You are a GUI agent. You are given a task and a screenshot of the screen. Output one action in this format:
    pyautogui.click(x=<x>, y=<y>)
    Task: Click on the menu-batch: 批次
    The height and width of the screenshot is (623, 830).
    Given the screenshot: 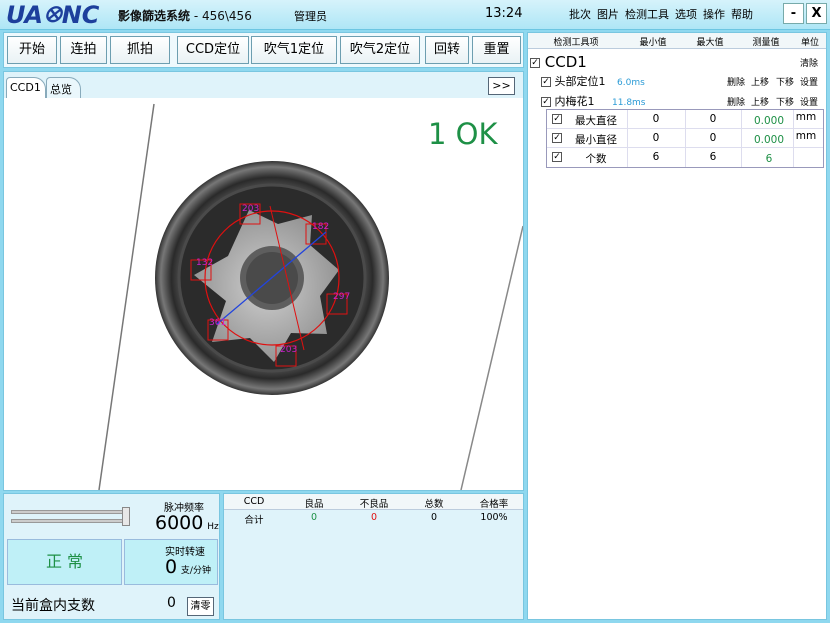 What is the action you would take?
    pyautogui.click(x=580, y=14)
    